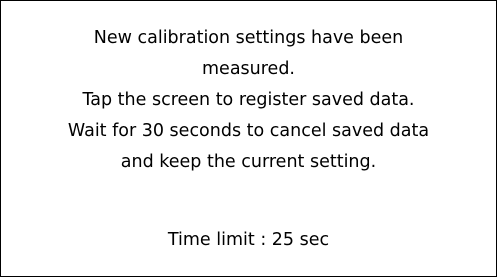 The width and height of the screenshot is (497, 277). I want to click on message-line: New calibration settings have been, so click(248, 38).